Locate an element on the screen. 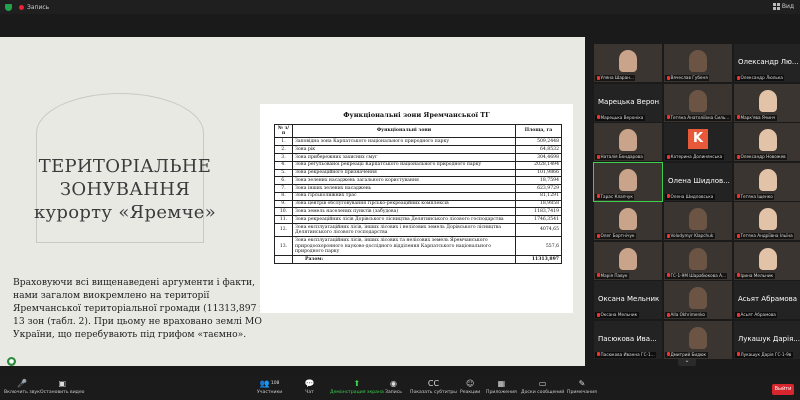 The image size is (800, 400). notes-icon: ✎ is located at coordinates (582, 383).